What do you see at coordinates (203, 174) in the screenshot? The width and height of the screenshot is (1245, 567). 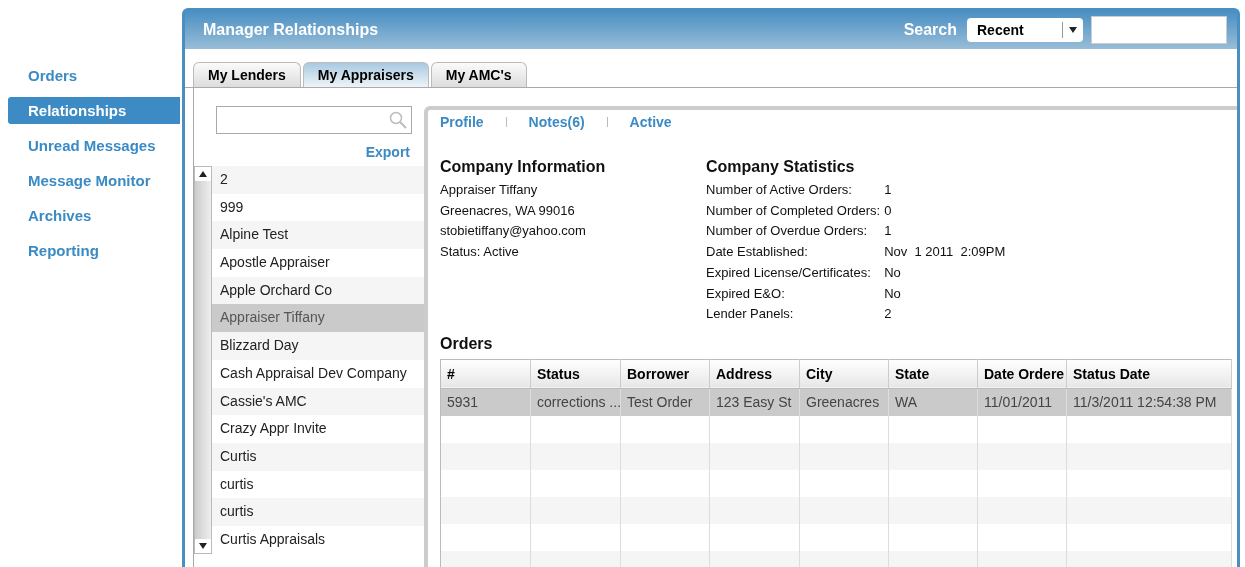 I see `scroll-up-icon` at bounding box center [203, 174].